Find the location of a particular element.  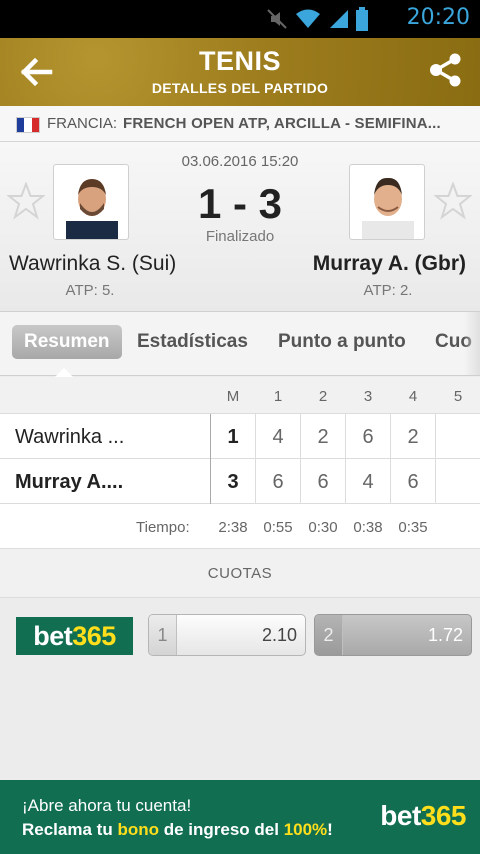

active-tab-pointer is located at coordinates (64, 372).